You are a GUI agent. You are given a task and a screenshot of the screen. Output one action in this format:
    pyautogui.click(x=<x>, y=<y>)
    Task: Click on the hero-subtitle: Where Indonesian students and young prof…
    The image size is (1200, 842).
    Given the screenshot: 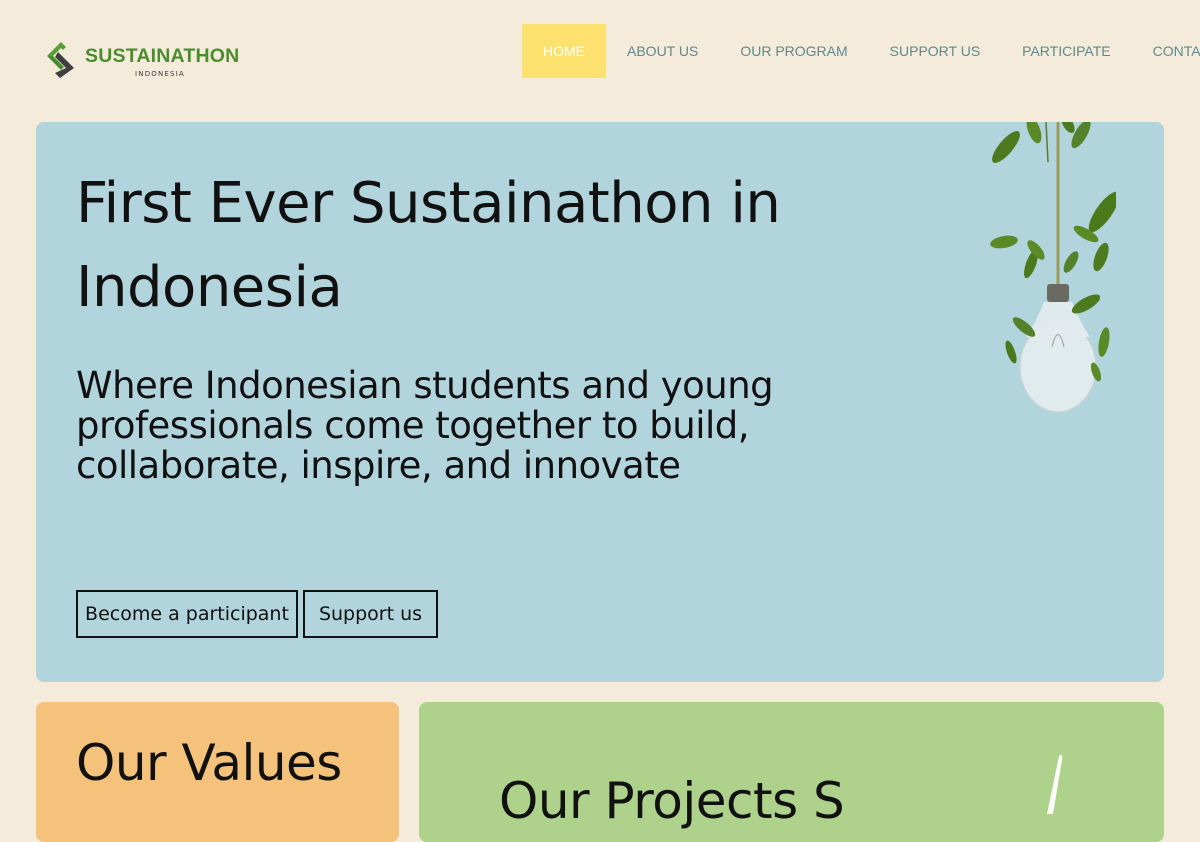 What is the action you would take?
    pyautogui.click(x=425, y=425)
    